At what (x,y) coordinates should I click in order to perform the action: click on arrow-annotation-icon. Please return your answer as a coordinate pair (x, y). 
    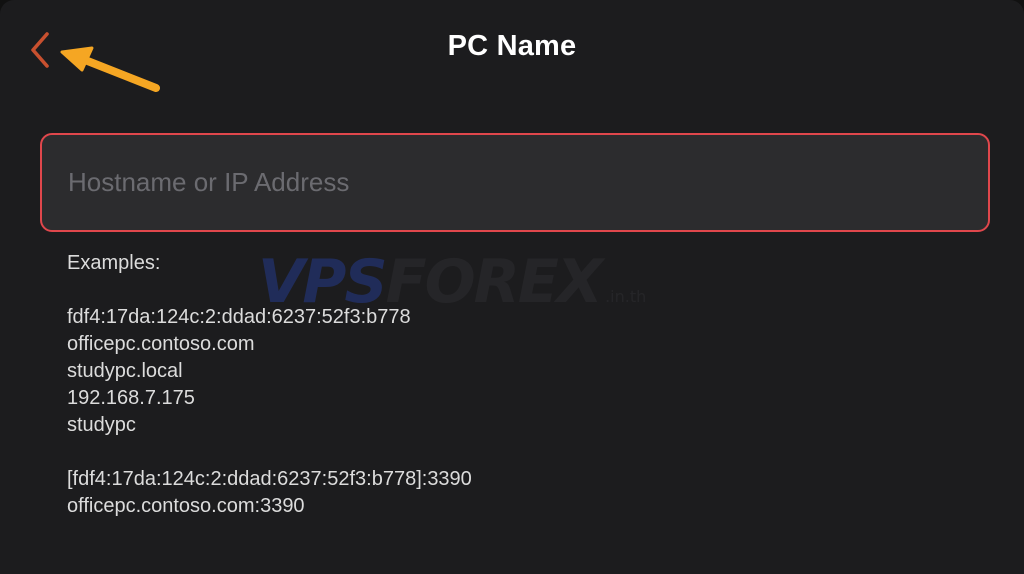
    Looking at the image, I should click on (110, 69).